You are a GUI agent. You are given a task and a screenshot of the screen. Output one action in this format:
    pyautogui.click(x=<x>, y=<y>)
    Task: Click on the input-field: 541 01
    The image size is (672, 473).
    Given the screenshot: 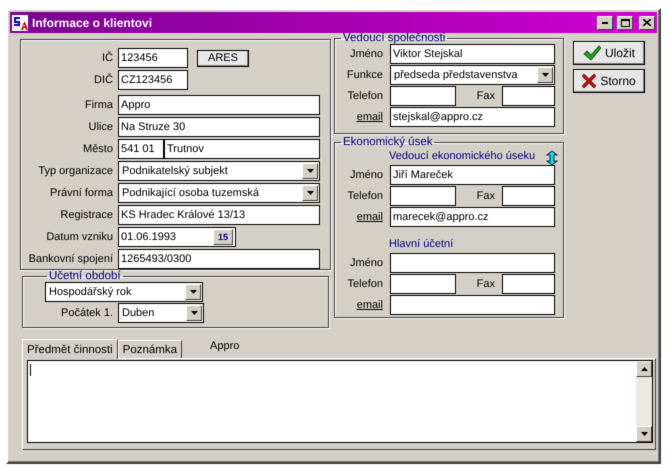 What is the action you would take?
    pyautogui.click(x=141, y=149)
    